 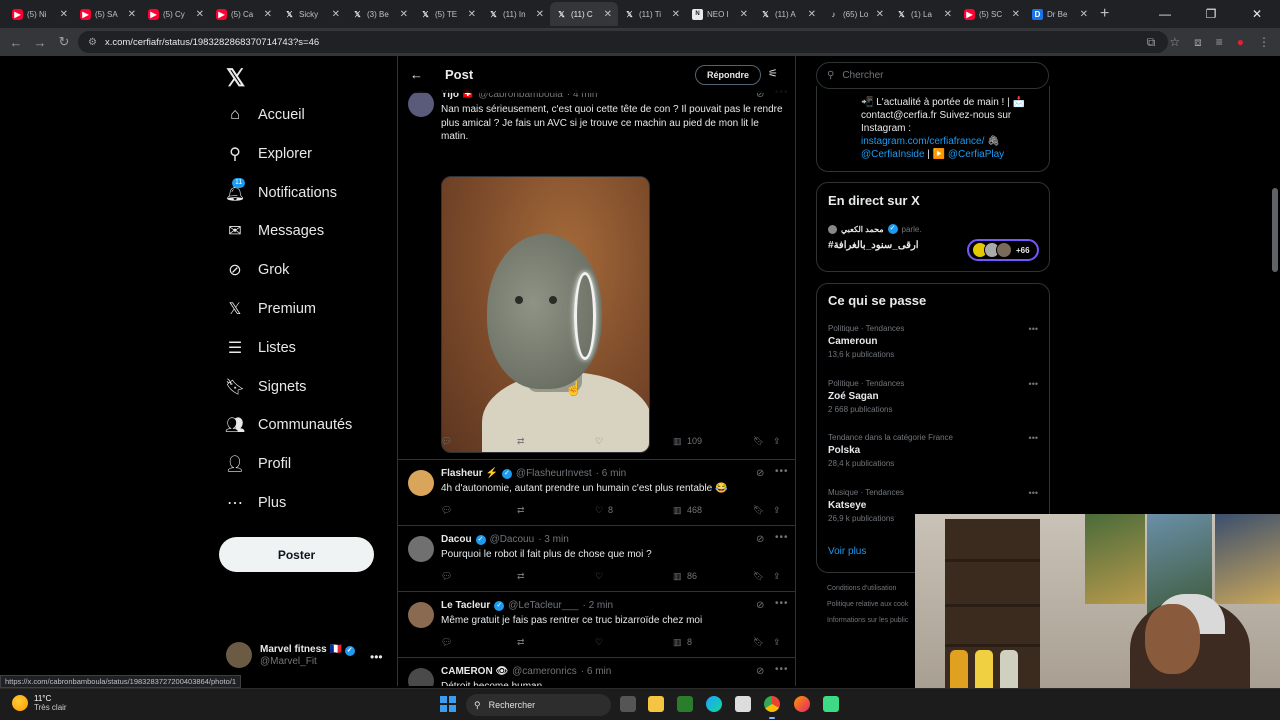 I want to click on browser-tab: N NEO I ✕, so click(x=720, y=14).